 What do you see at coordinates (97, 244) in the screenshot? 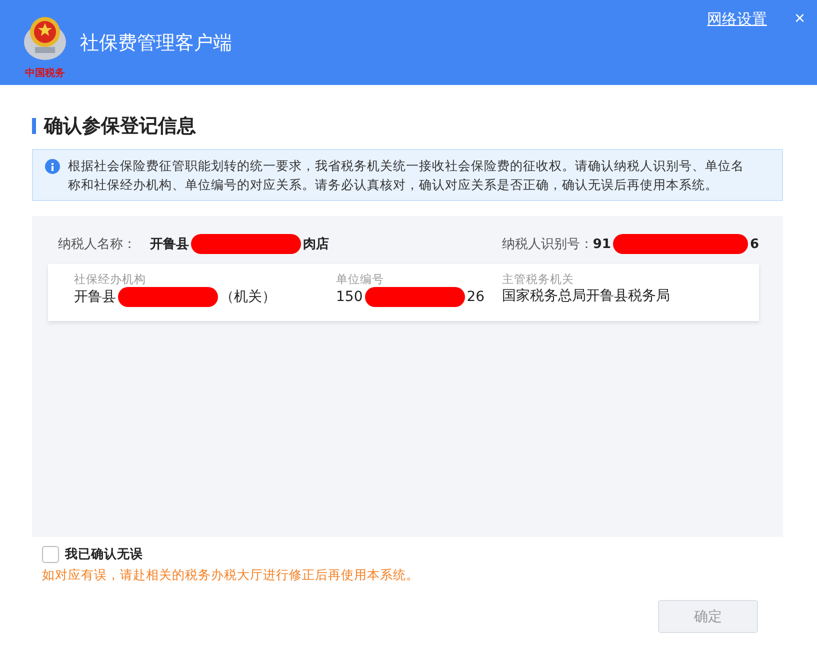
I see `field-label: 纳税人名称：` at bounding box center [97, 244].